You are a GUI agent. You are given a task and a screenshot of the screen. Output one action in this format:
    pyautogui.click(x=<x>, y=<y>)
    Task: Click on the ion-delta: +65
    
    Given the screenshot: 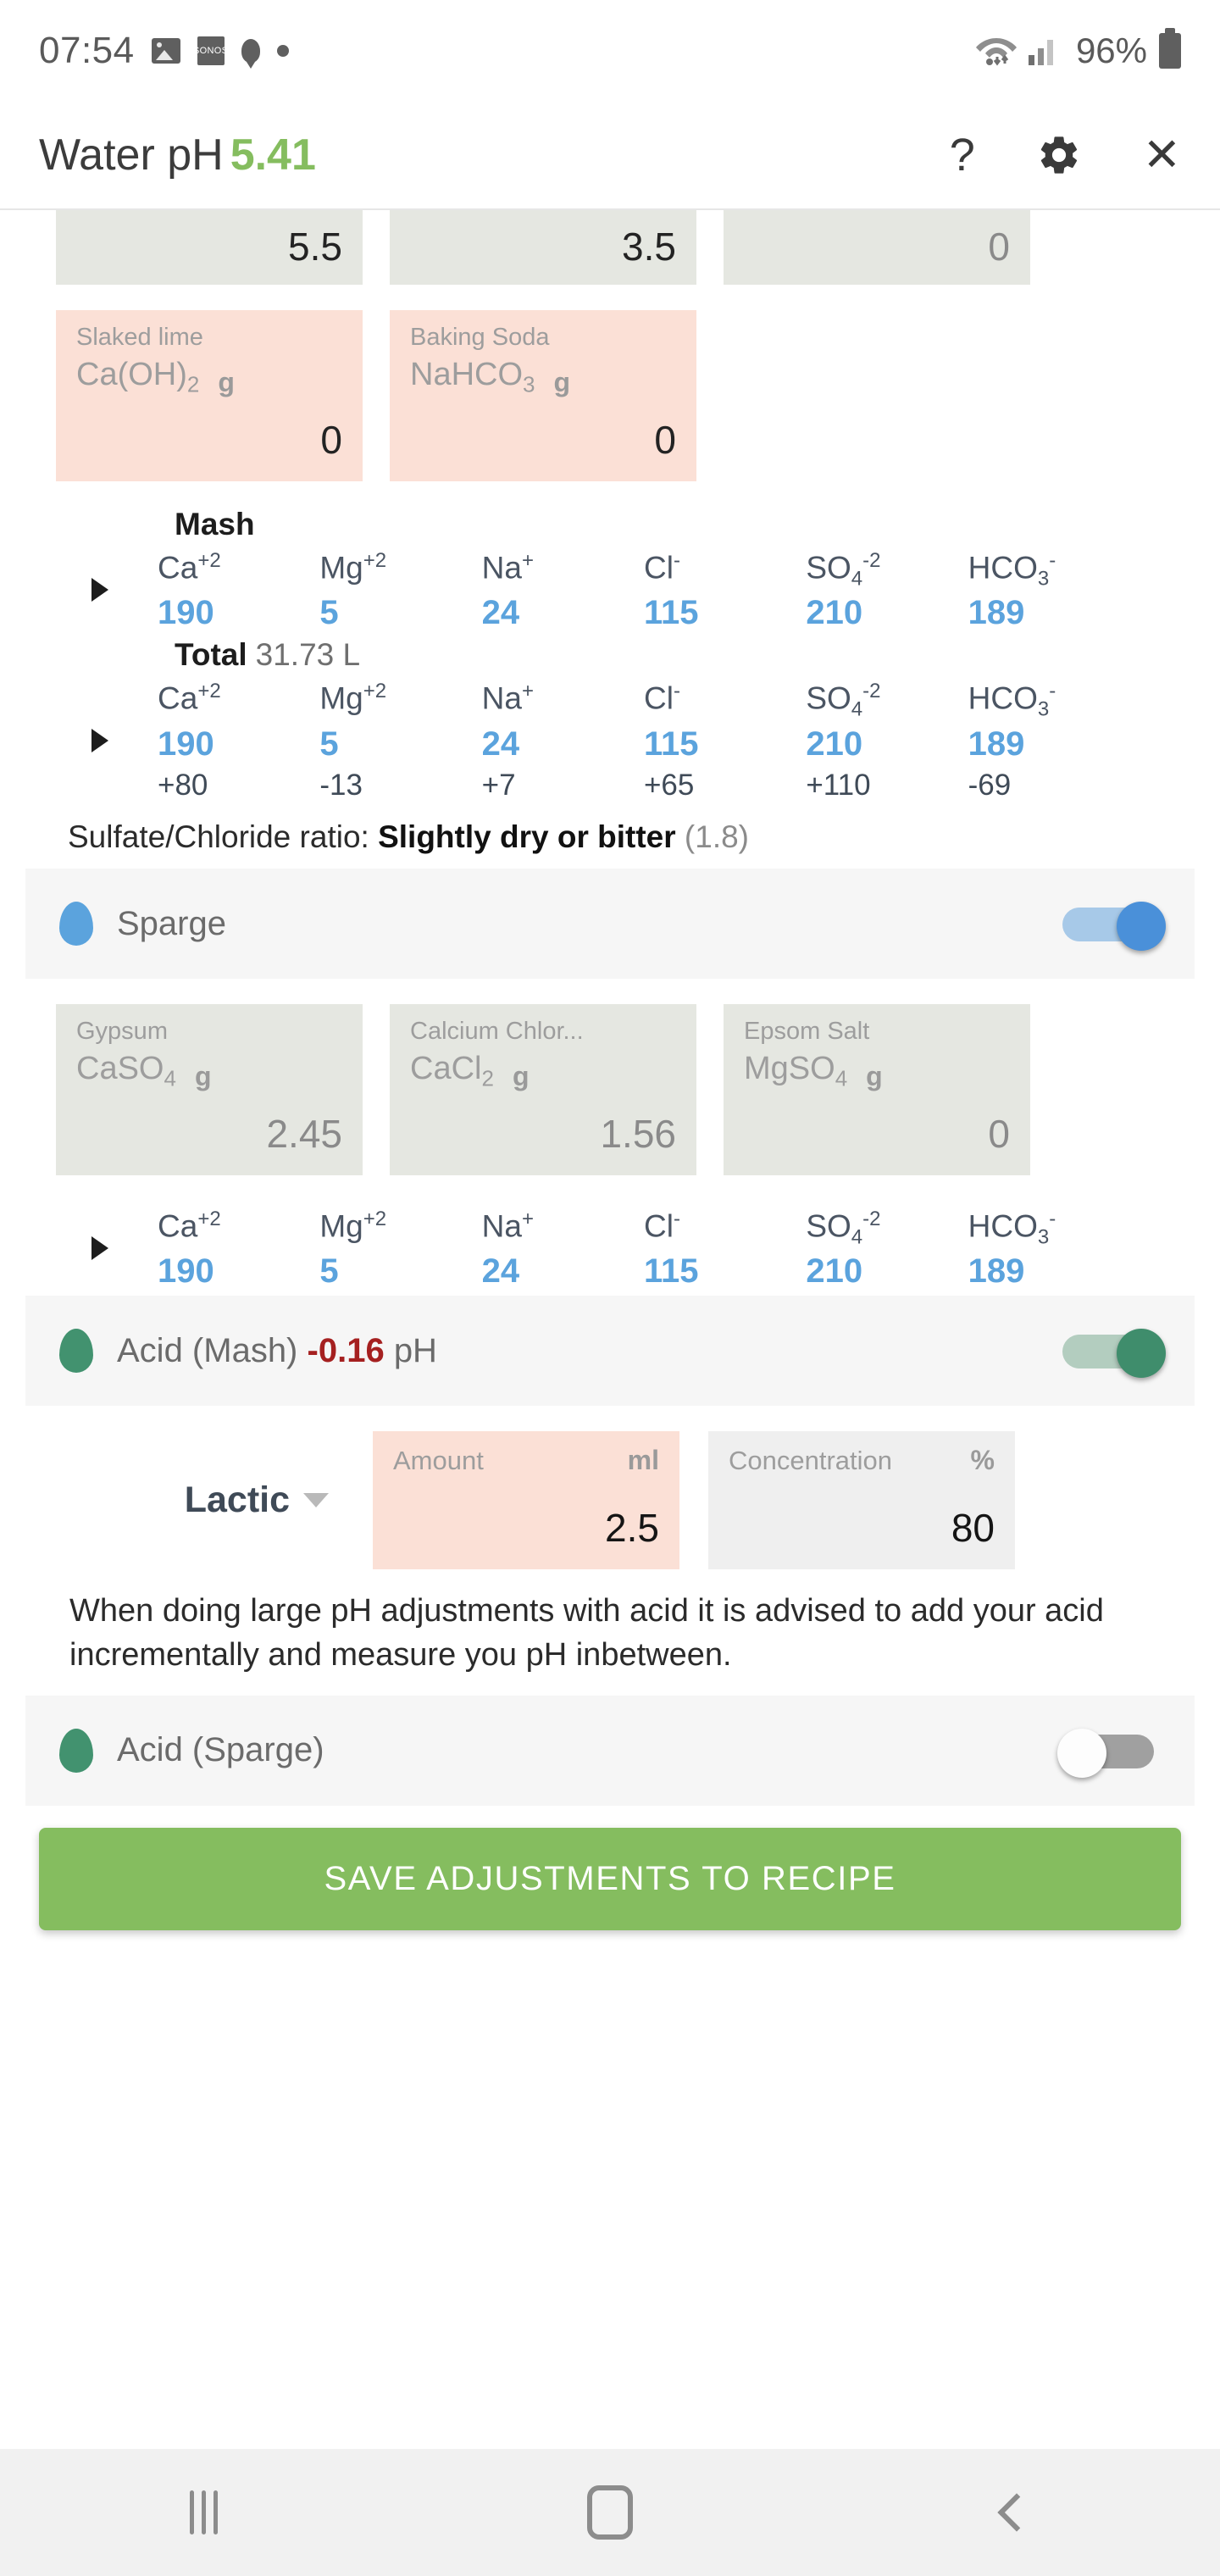 What is the action you would take?
    pyautogui.click(x=669, y=785)
    